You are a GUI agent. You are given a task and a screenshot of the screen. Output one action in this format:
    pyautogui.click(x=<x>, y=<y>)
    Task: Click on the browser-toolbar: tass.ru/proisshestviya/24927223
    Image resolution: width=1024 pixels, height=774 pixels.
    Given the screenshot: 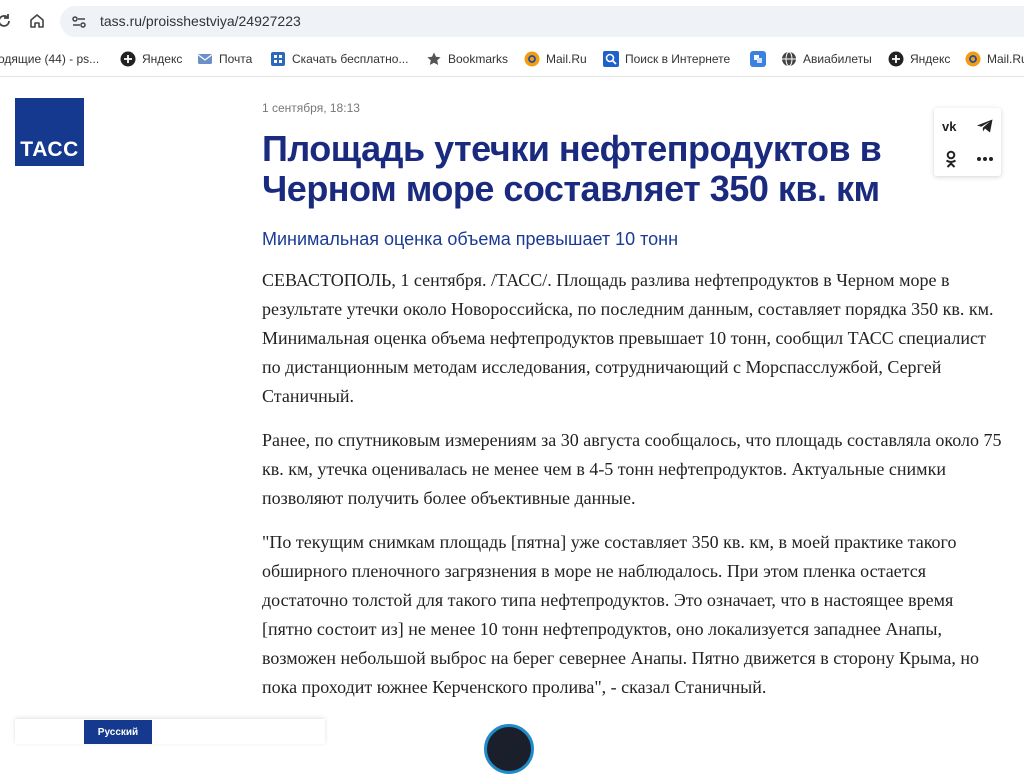 What is the action you would take?
    pyautogui.click(x=512, y=21)
    